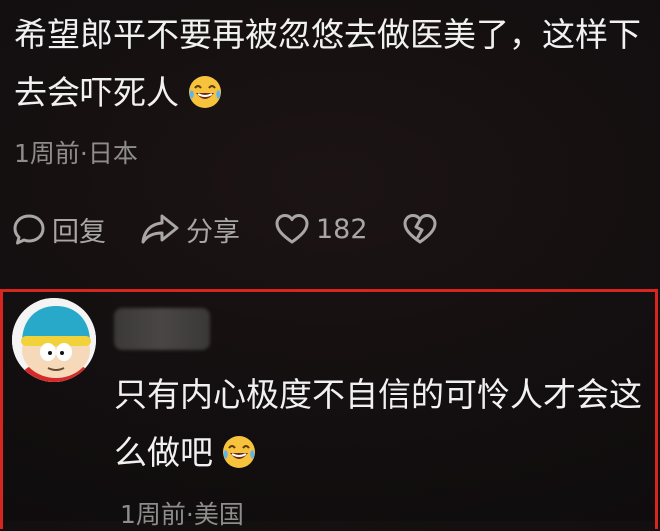 This screenshot has height=531, width=660. I want to click on share-arrow-icon, so click(160, 229).